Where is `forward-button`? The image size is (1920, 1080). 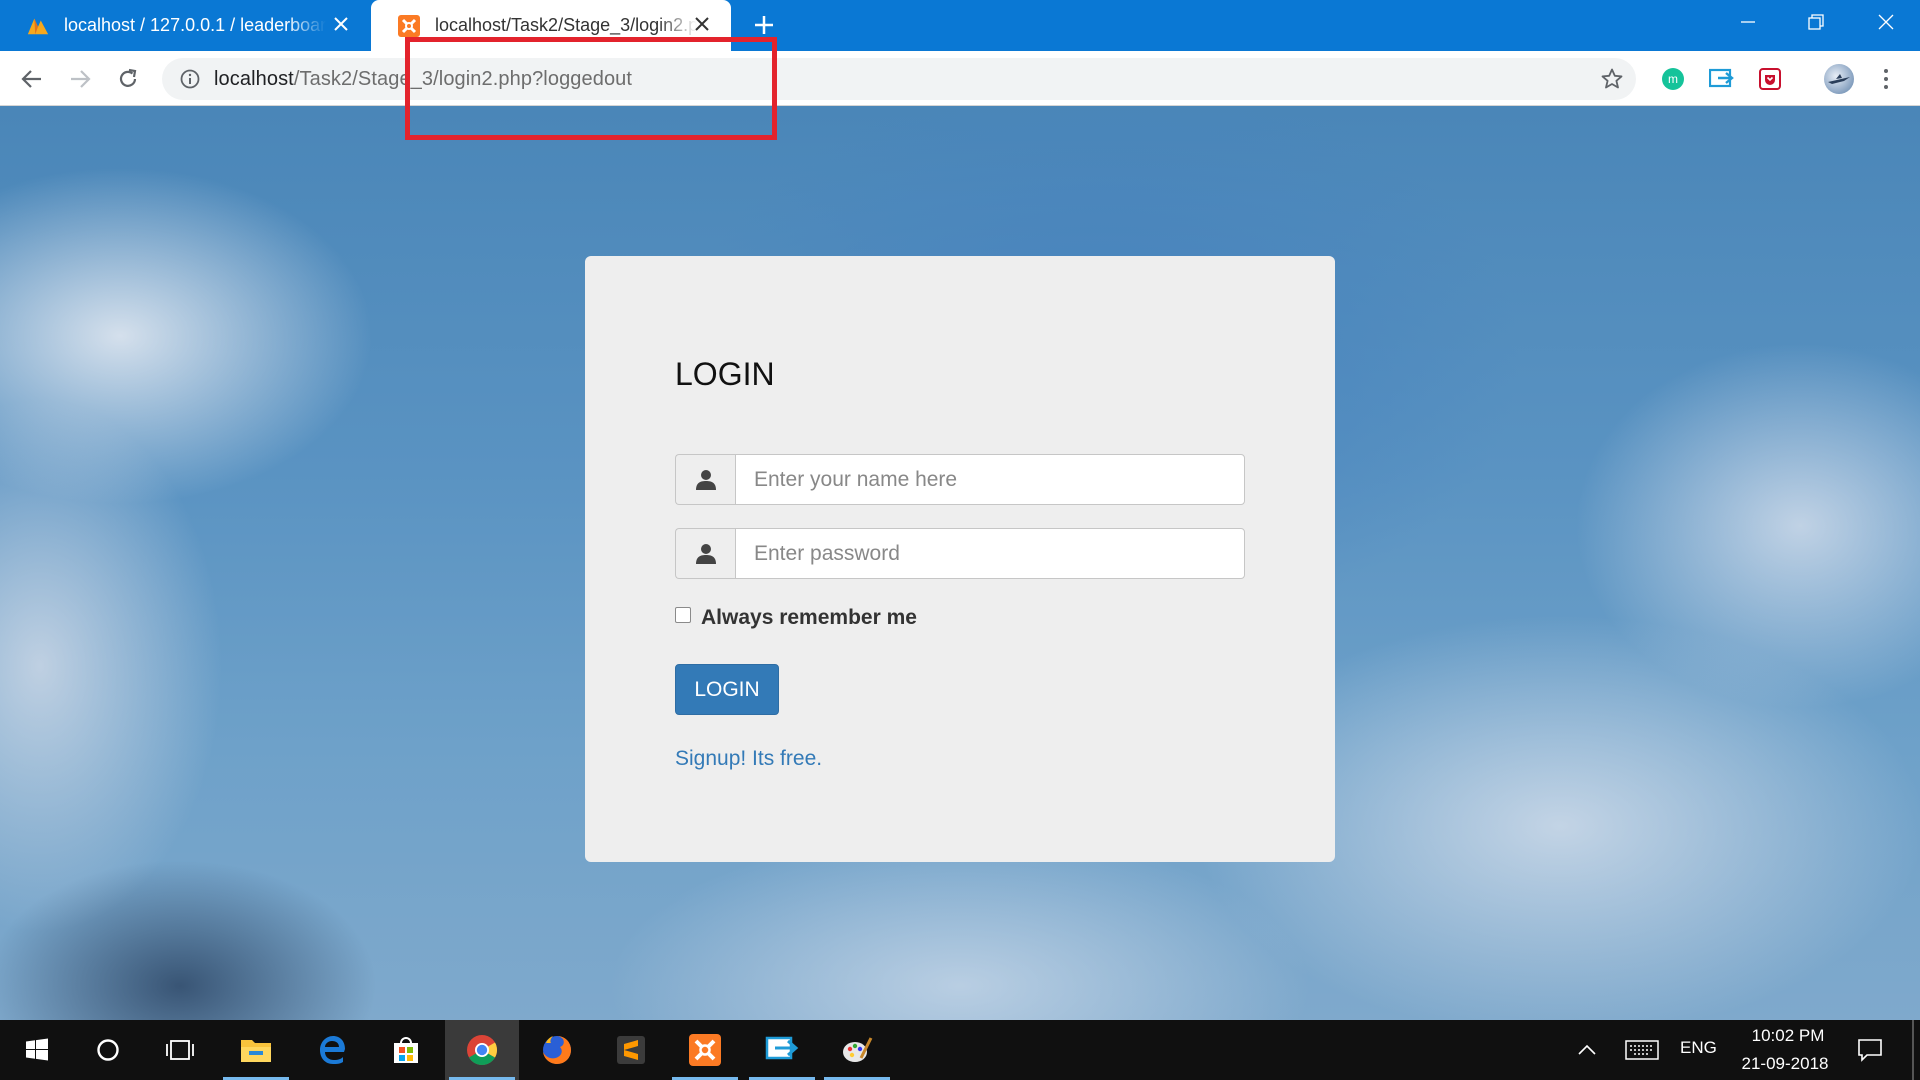
forward-button is located at coordinates (80, 79).